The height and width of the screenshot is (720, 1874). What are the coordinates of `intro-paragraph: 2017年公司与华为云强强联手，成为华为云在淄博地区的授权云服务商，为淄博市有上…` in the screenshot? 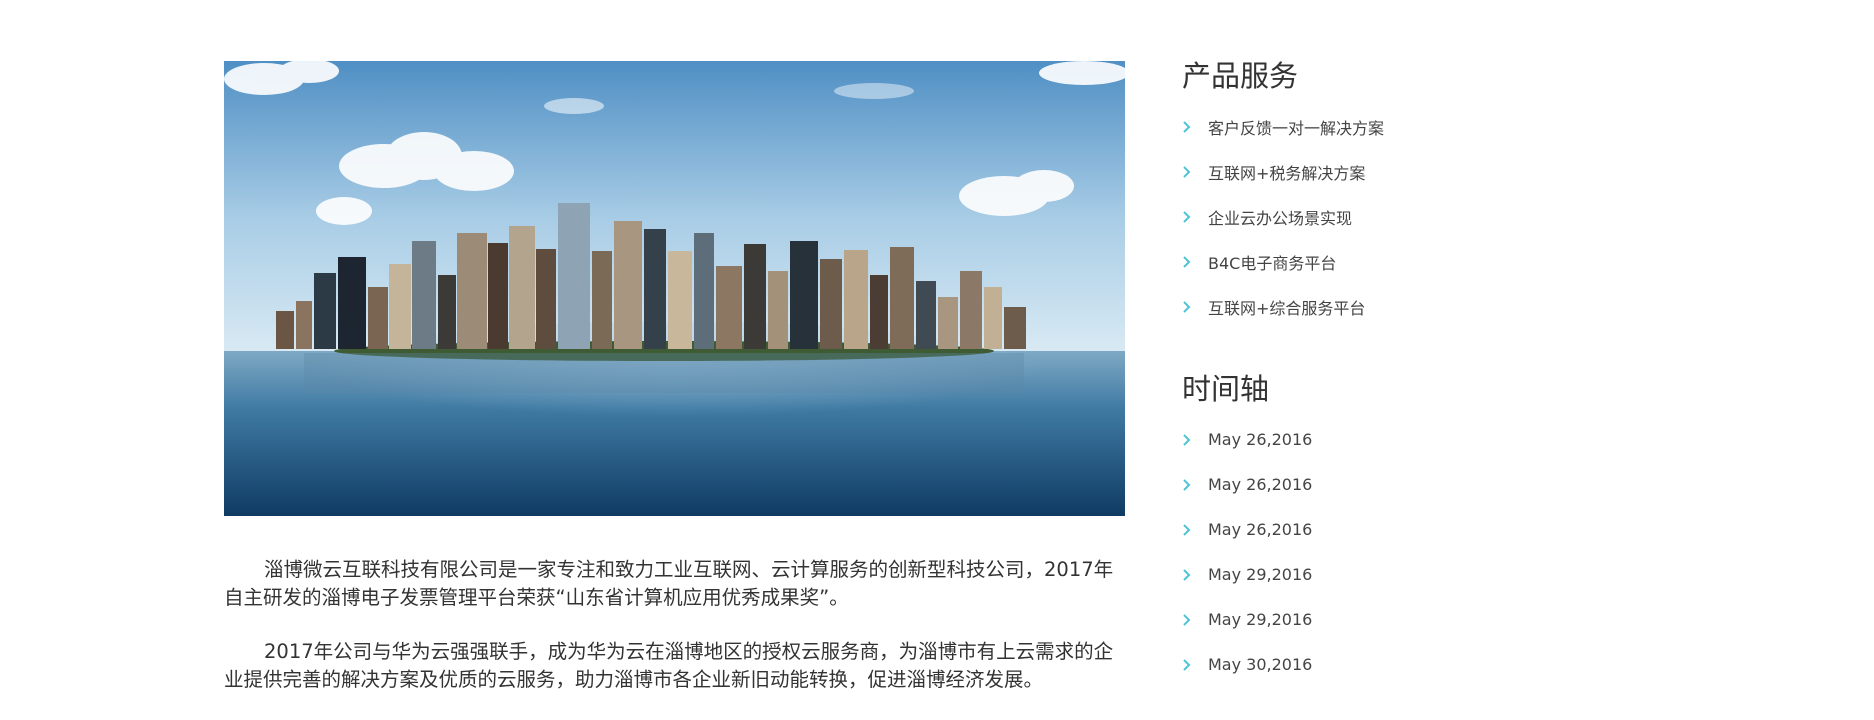 It's located at (669, 665).